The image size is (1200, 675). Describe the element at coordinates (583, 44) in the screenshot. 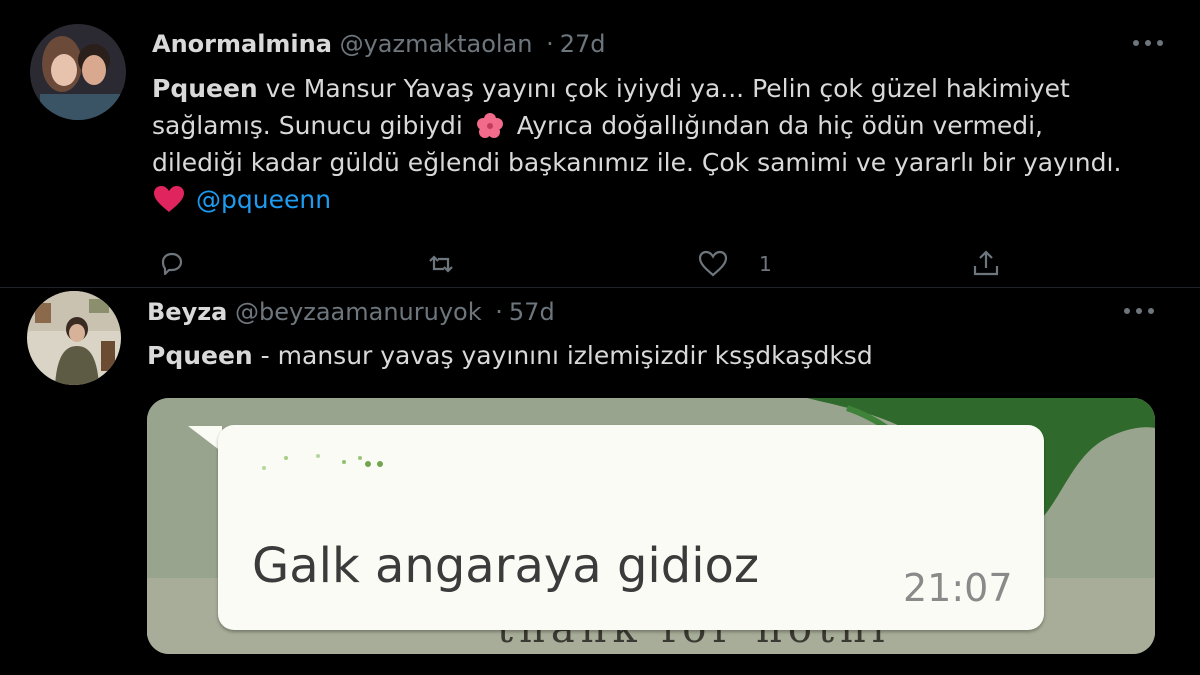

I see `tweet-age: 27d` at that location.